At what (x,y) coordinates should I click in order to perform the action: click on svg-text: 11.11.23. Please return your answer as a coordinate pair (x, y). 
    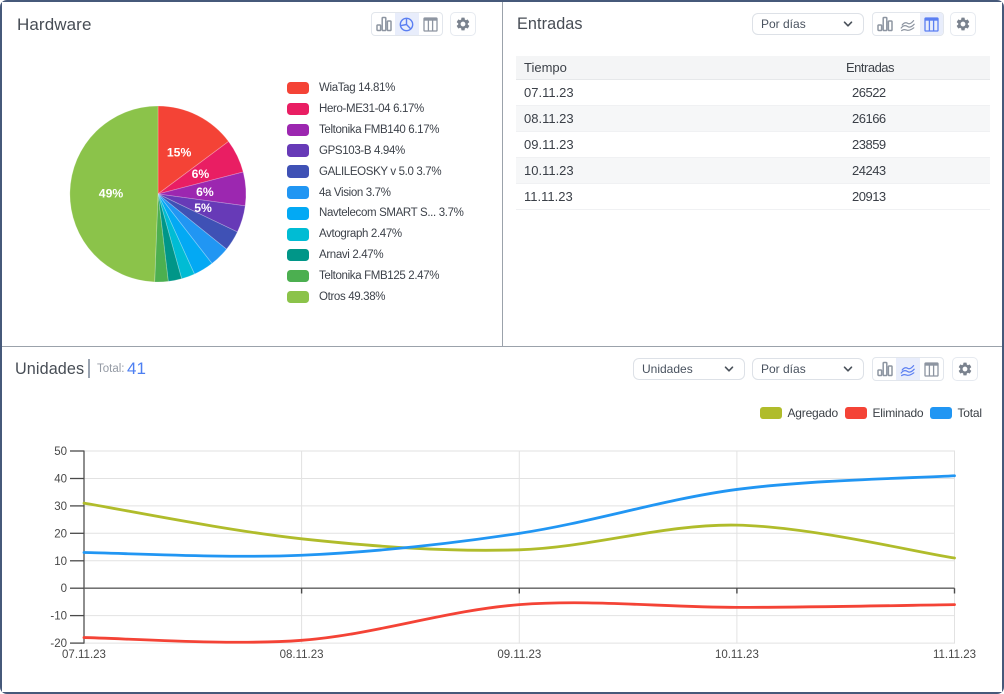
    Looking at the image, I should click on (954, 655).